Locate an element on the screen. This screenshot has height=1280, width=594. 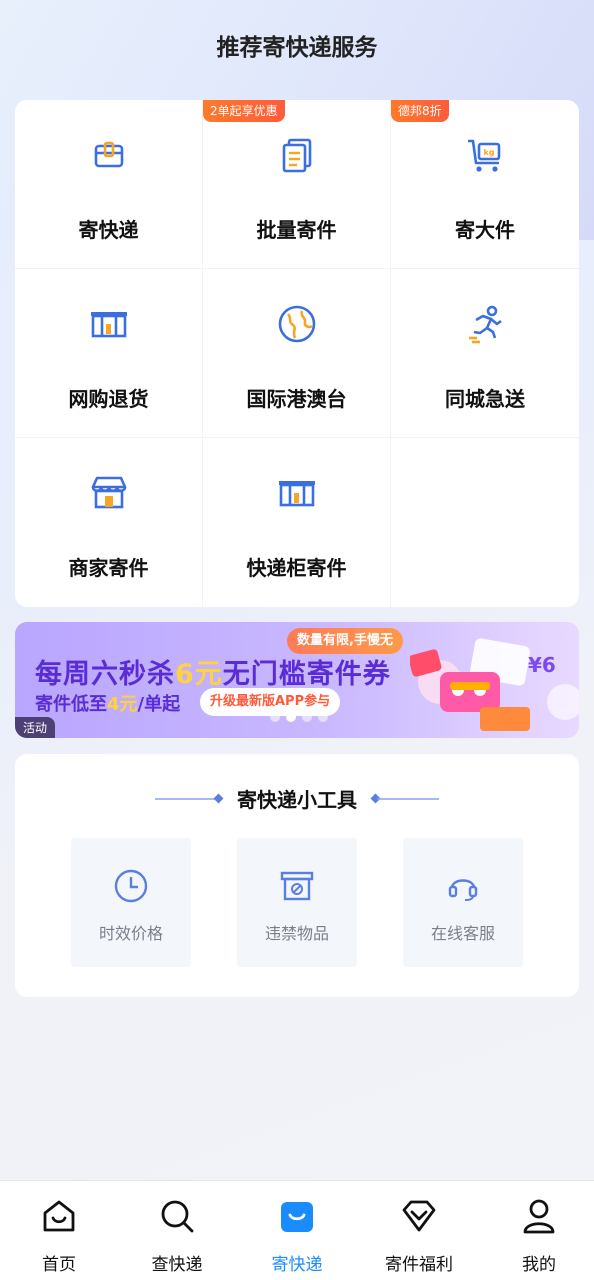
tab-label: 首页 is located at coordinates (59, 1265).